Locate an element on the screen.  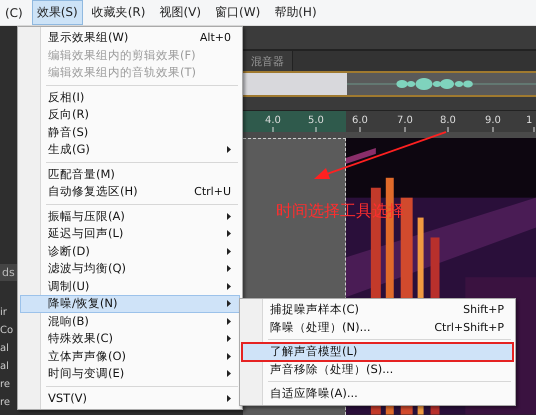
menu-item: 了解声音模型(L) is located at coordinates (377, 351).